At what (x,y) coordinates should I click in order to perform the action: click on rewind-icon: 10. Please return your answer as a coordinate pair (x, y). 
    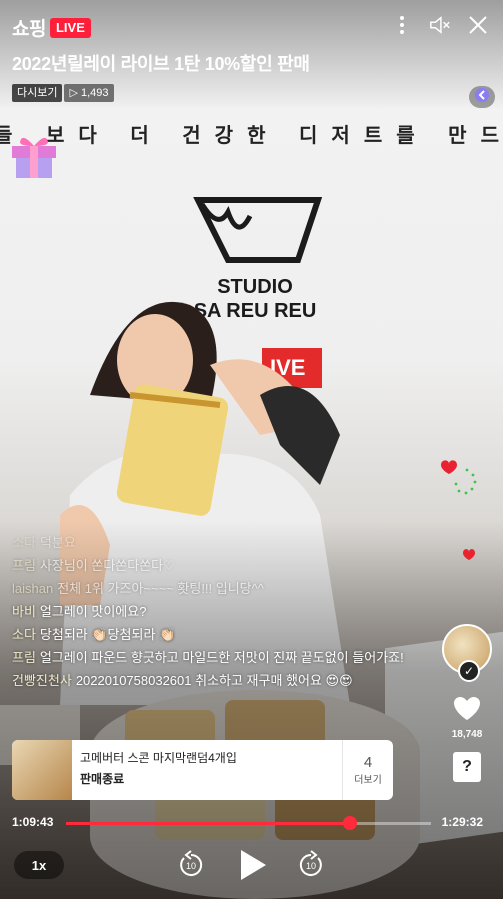
    Looking at the image, I should click on (191, 863).